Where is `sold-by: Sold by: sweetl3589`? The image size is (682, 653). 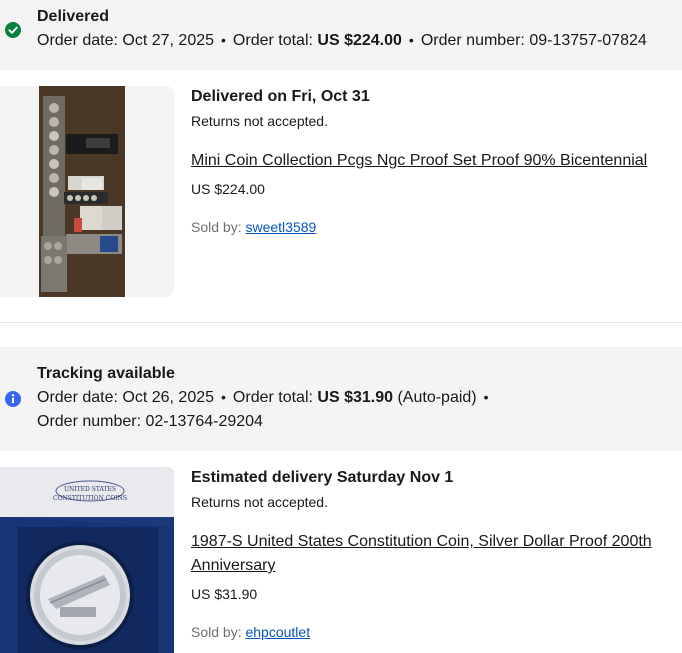 sold-by: Sold by: sweetl3589 is located at coordinates (253, 227).